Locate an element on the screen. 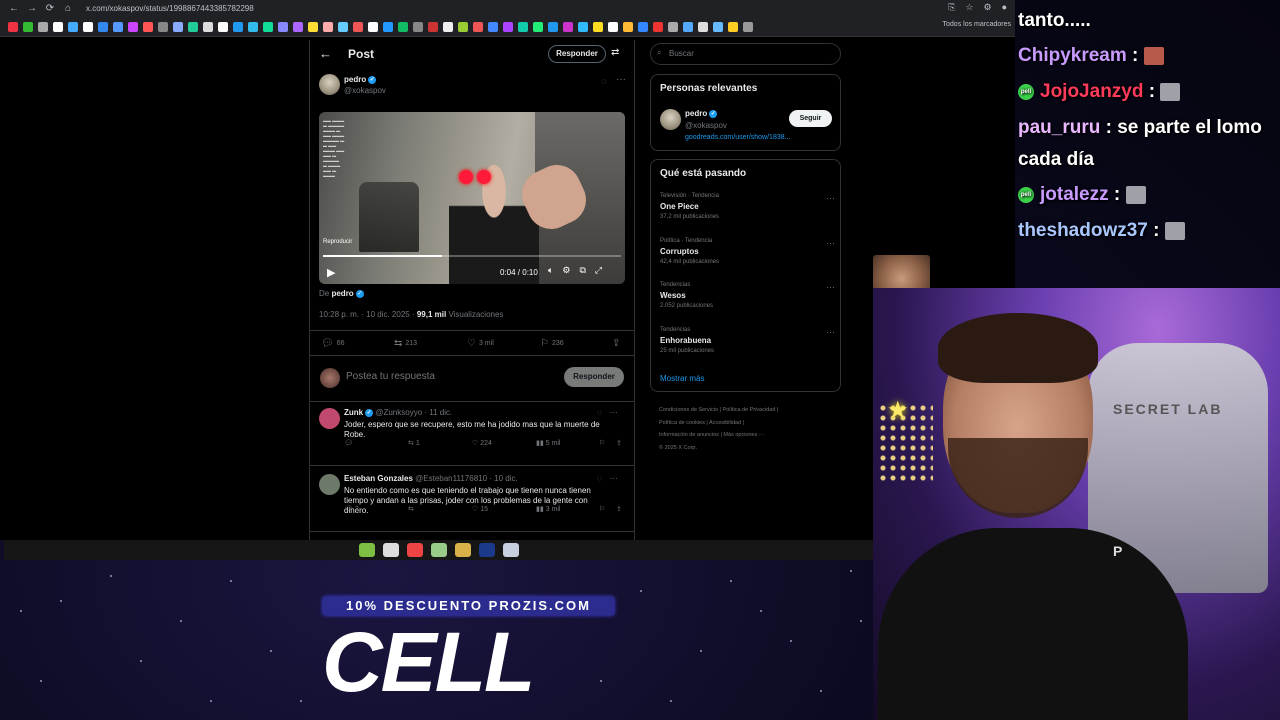 The image size is (1280, 720). video-progress-bar is located at coordinates (472, 256).